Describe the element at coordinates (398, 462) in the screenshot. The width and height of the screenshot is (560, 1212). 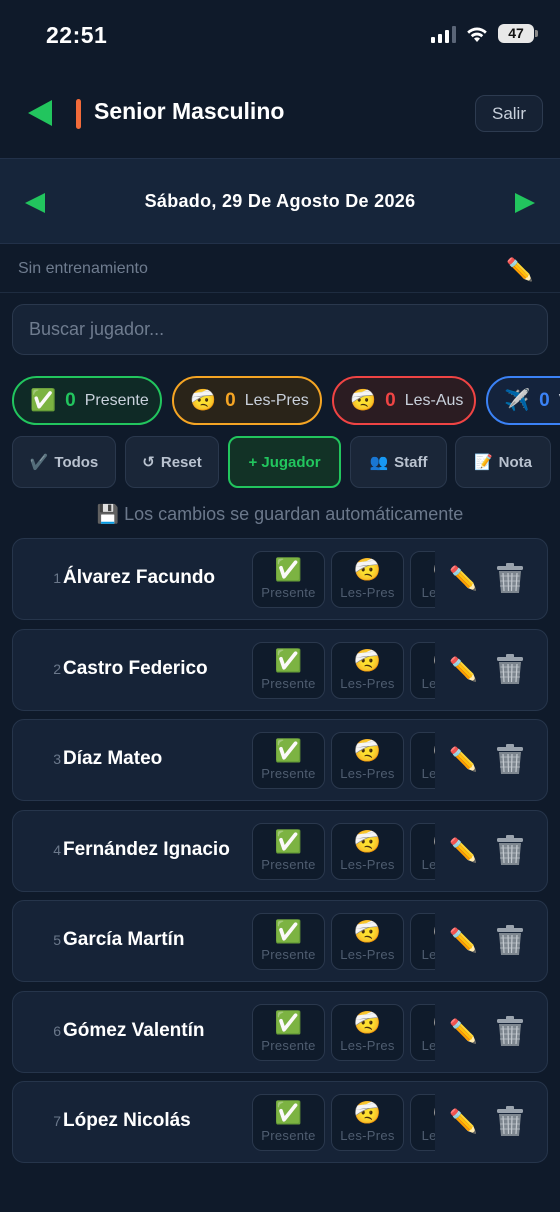
I see `staff-button: 👥 Staff` at that location.